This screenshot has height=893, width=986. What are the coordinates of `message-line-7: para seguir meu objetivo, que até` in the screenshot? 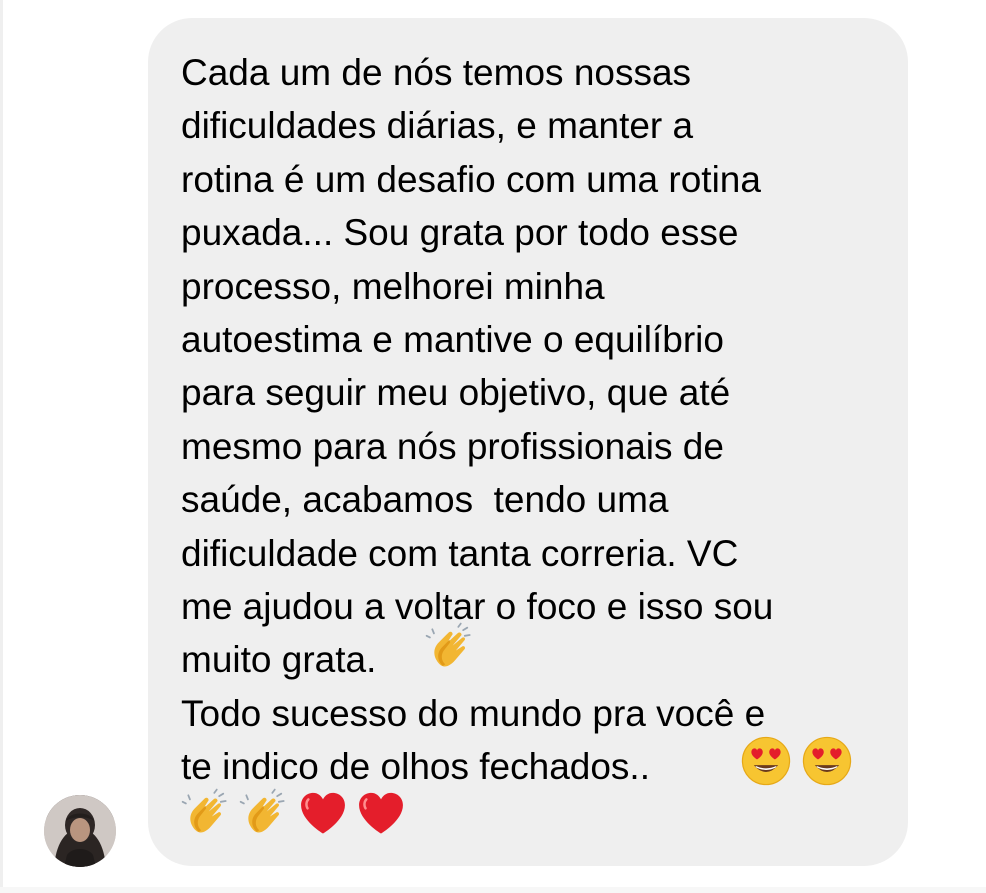 It's located at (456, 393).